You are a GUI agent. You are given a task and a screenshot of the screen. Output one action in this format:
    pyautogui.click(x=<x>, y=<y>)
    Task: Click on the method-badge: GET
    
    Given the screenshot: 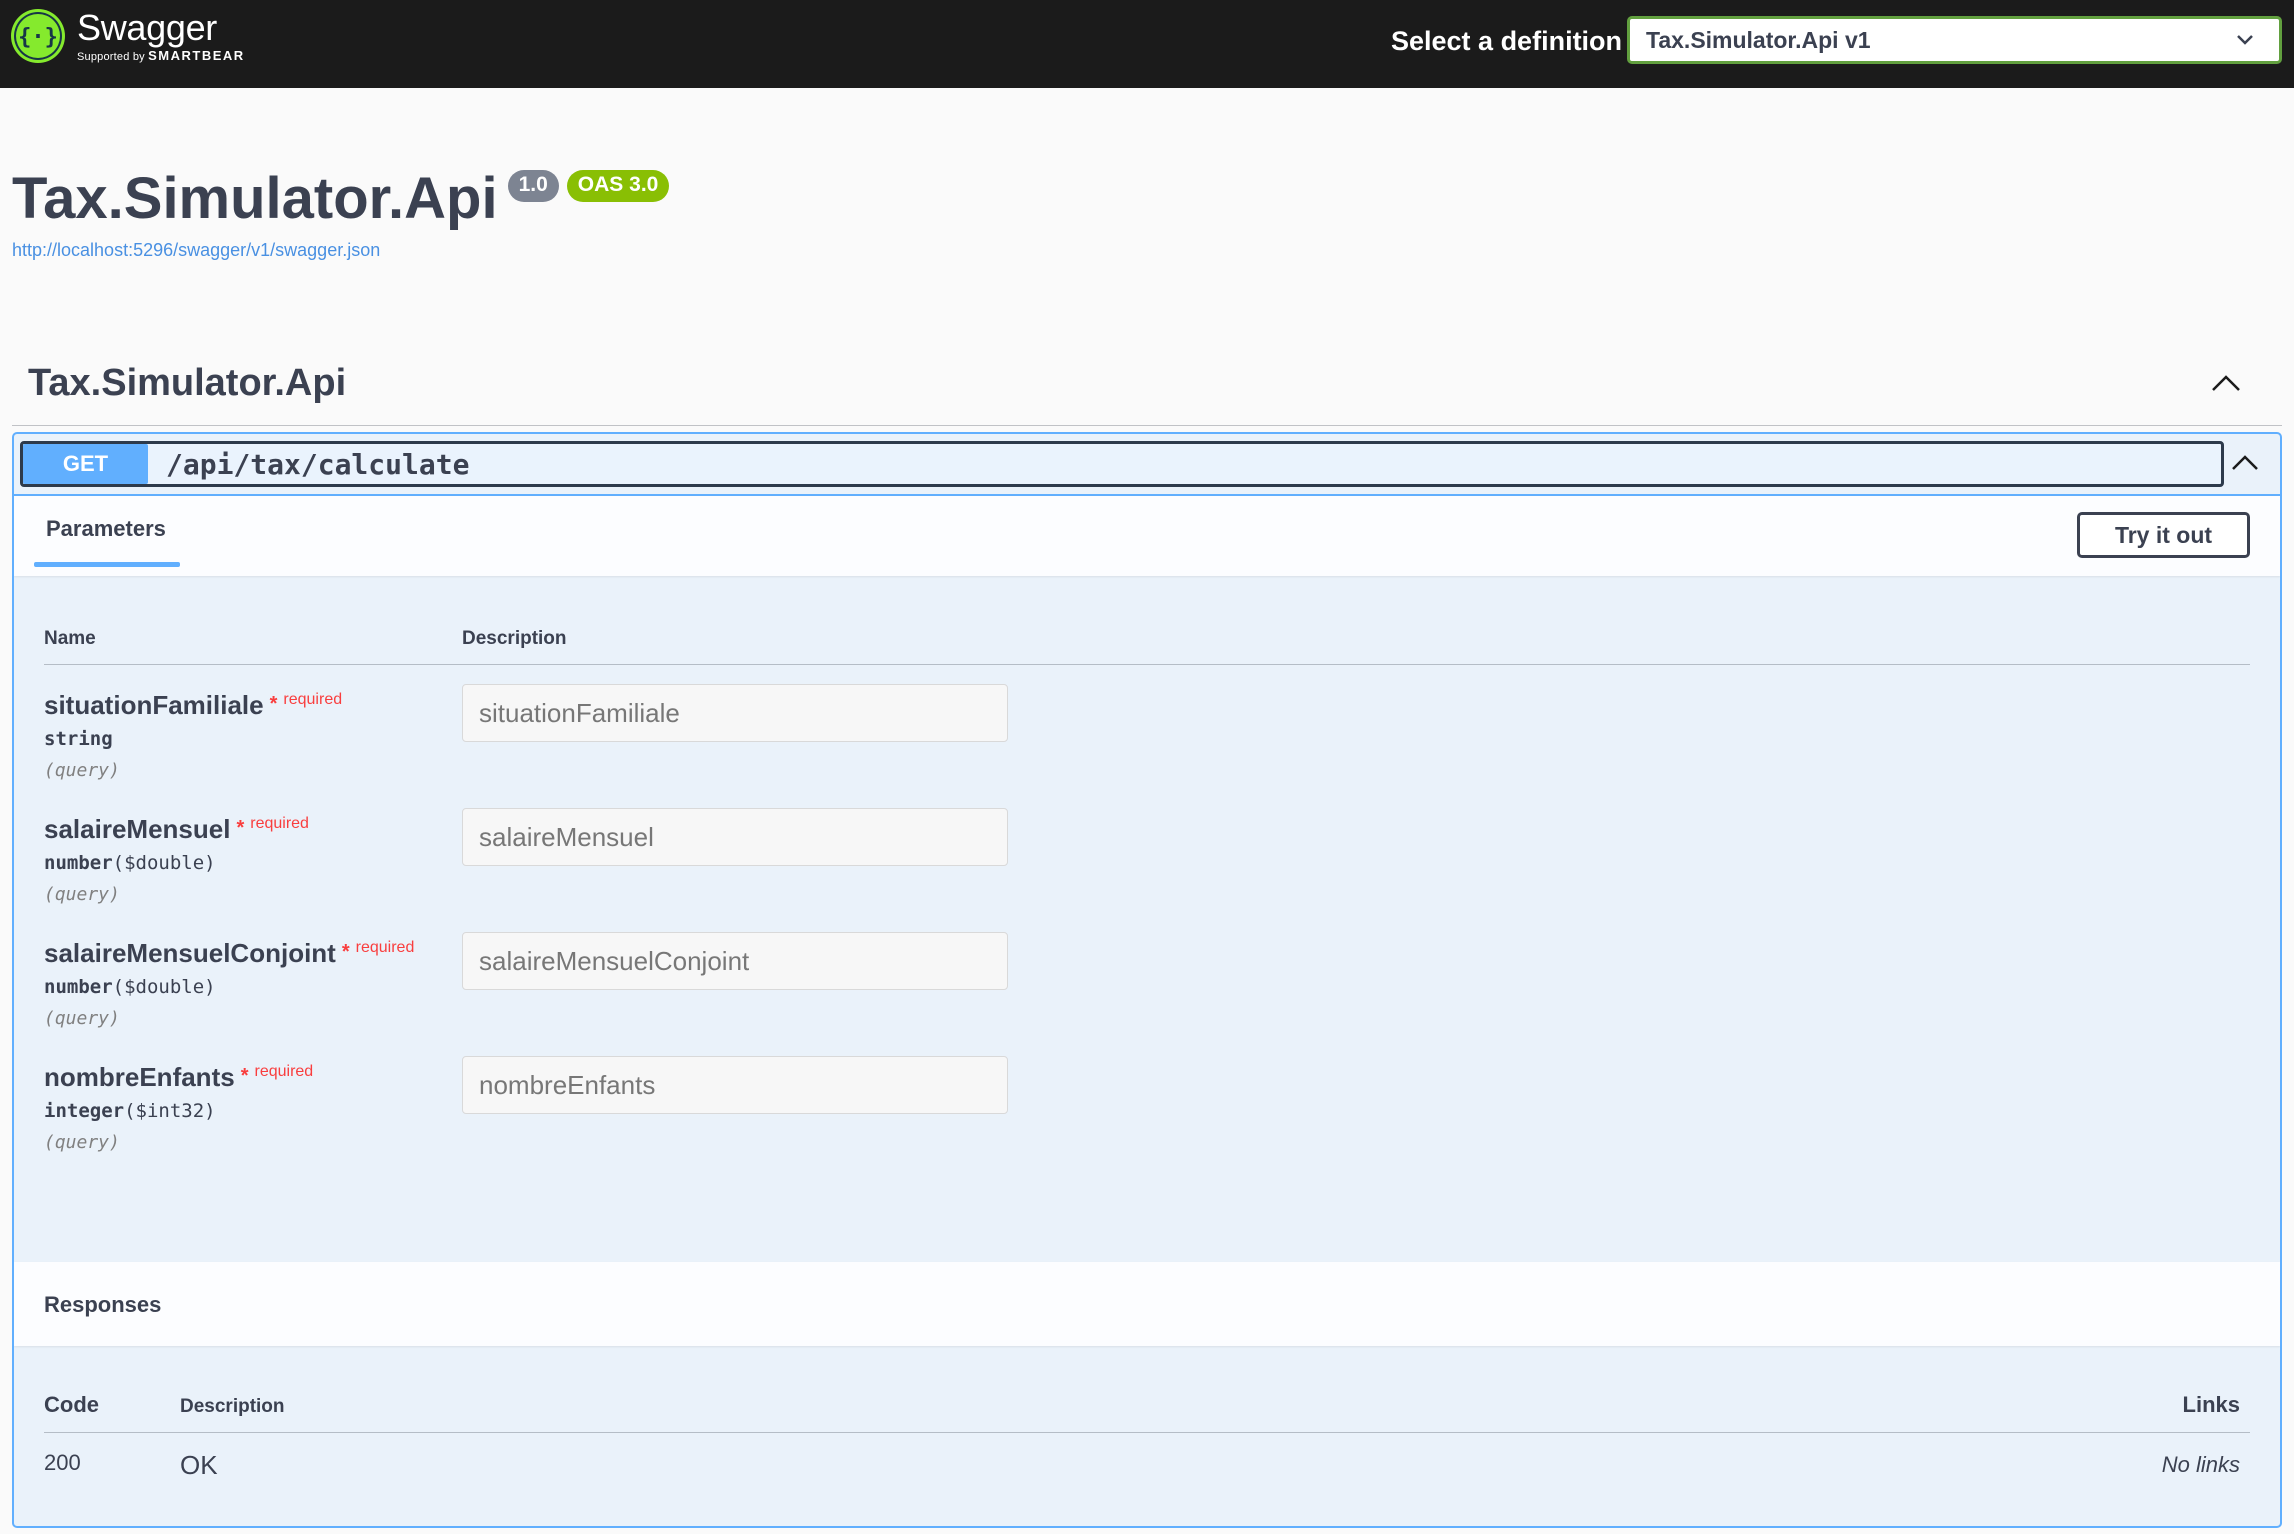 What is the action you would take?
    pyautogui.click(x=85, y=464)
    